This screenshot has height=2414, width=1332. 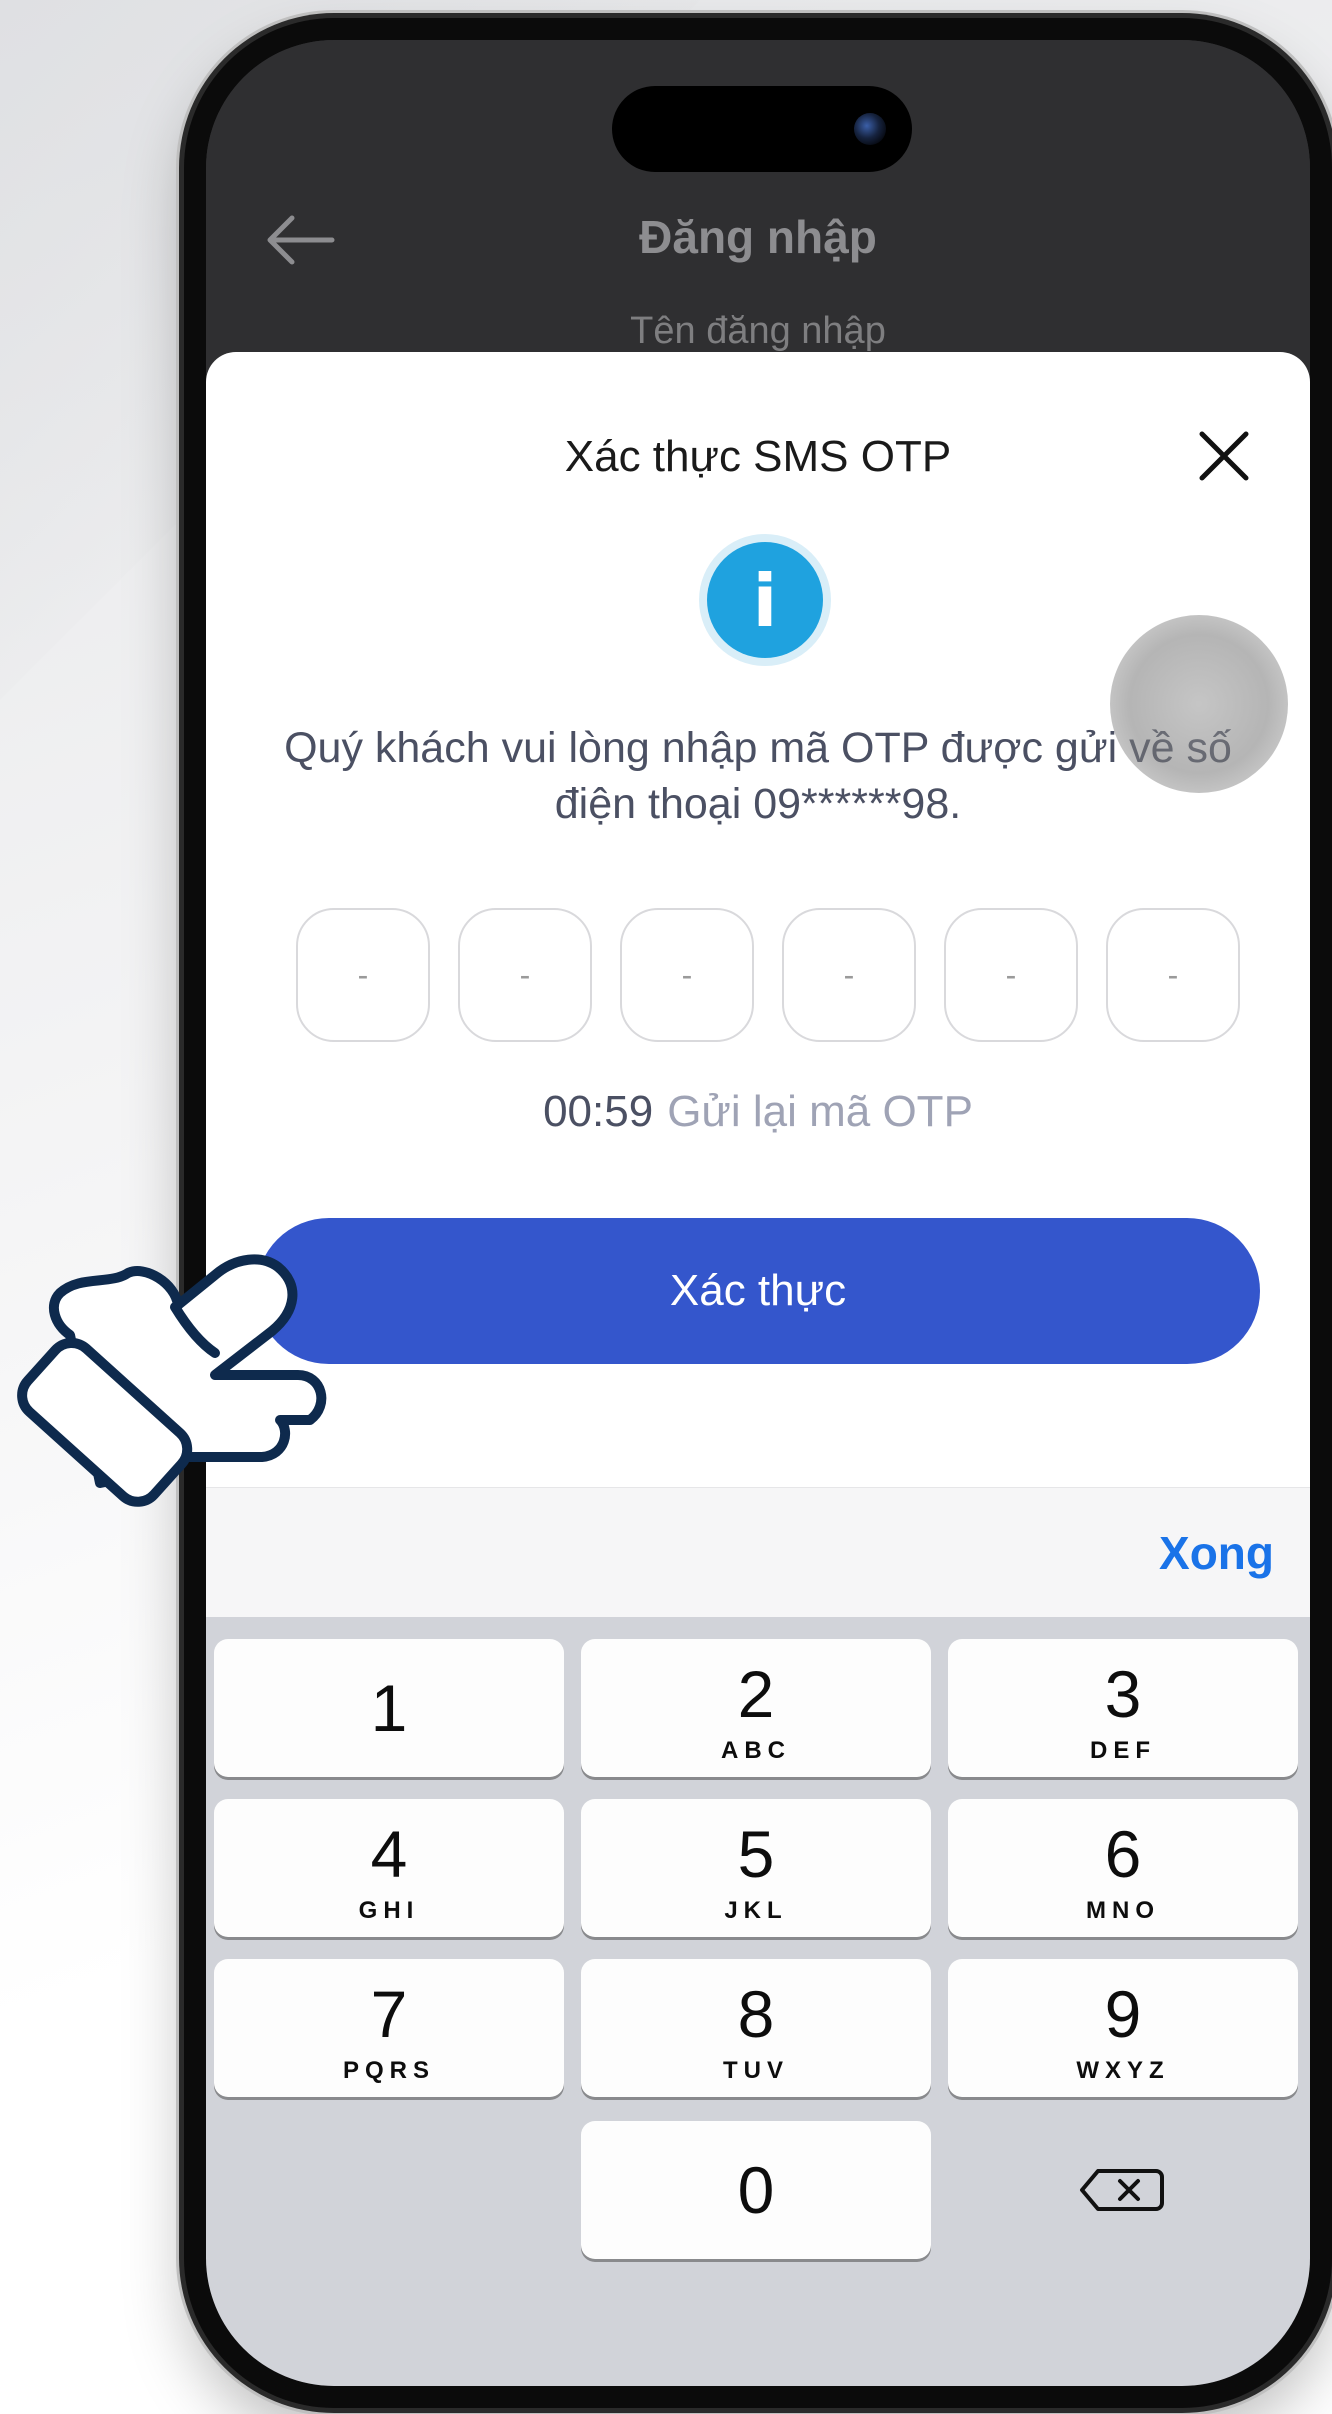 I want to click on key-number: 2, so click(x=756, y=1694).